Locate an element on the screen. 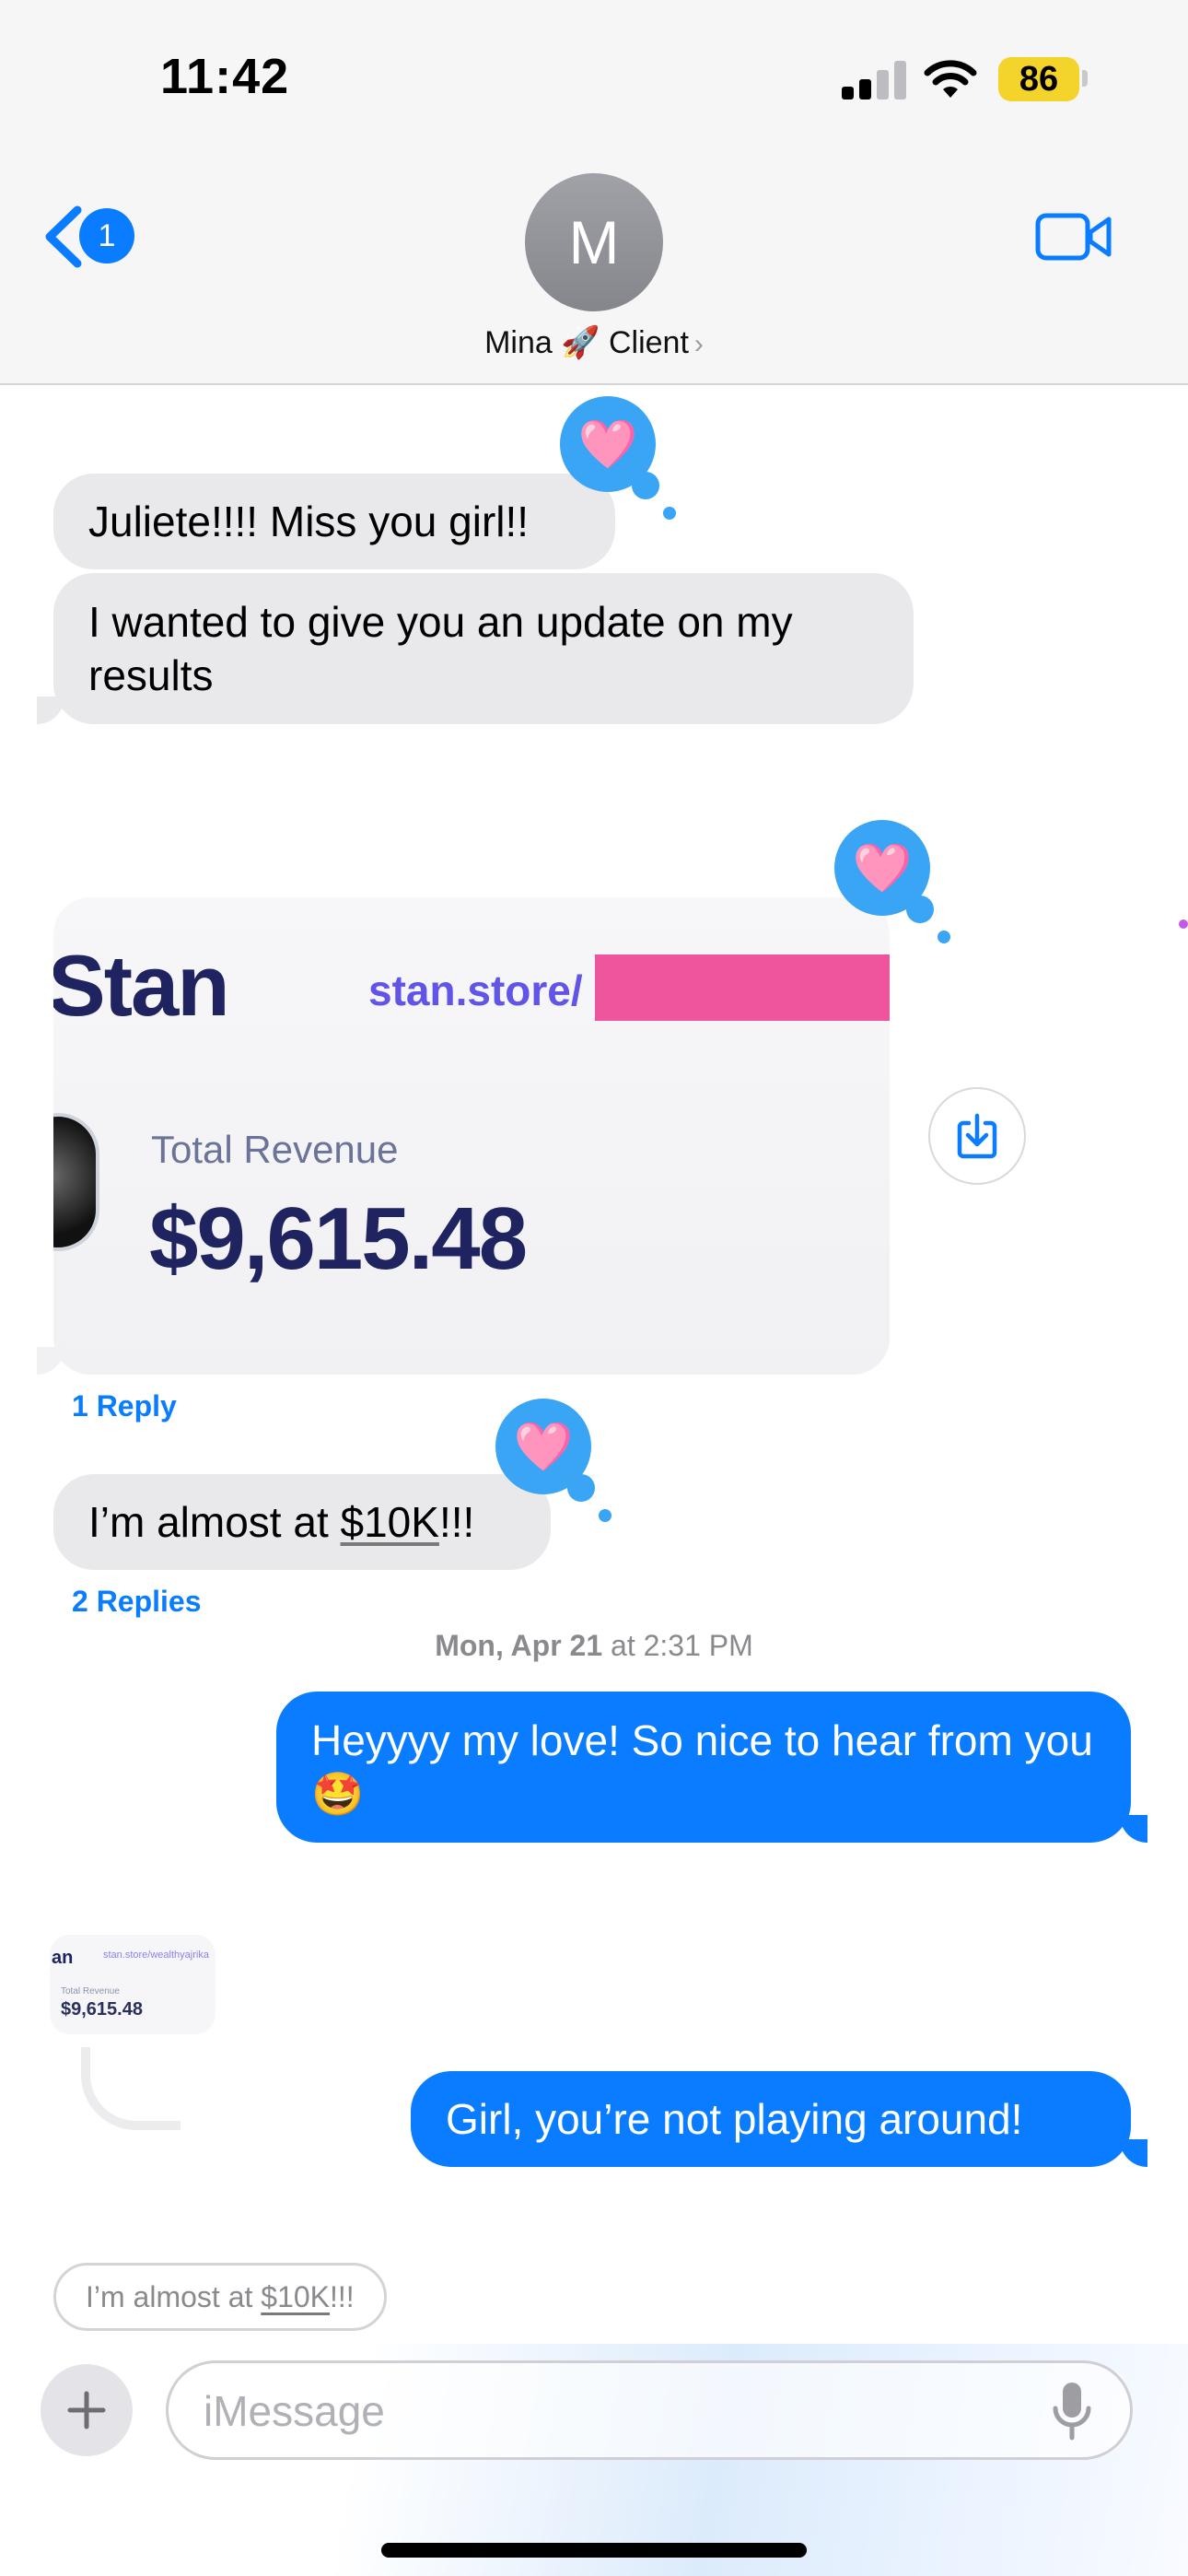 This screenshot has height=2576, width=1188. conversation-header: 11:42 86 1 M Mina 🚀 Client › is located at coordinates (594, 192).